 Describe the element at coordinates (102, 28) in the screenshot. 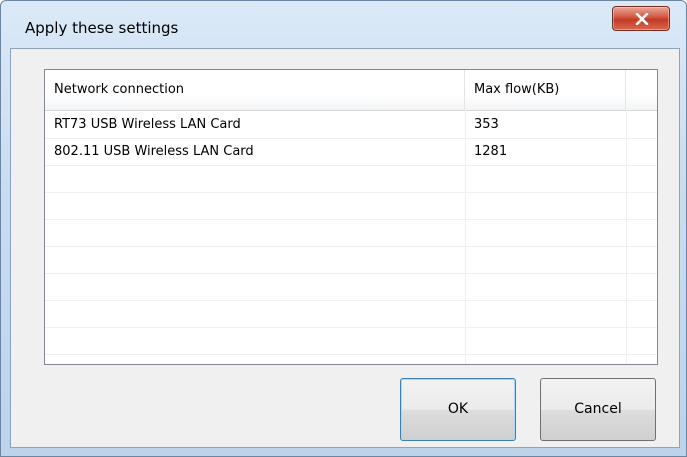

I see `window-title: Apply these settings` at that location.